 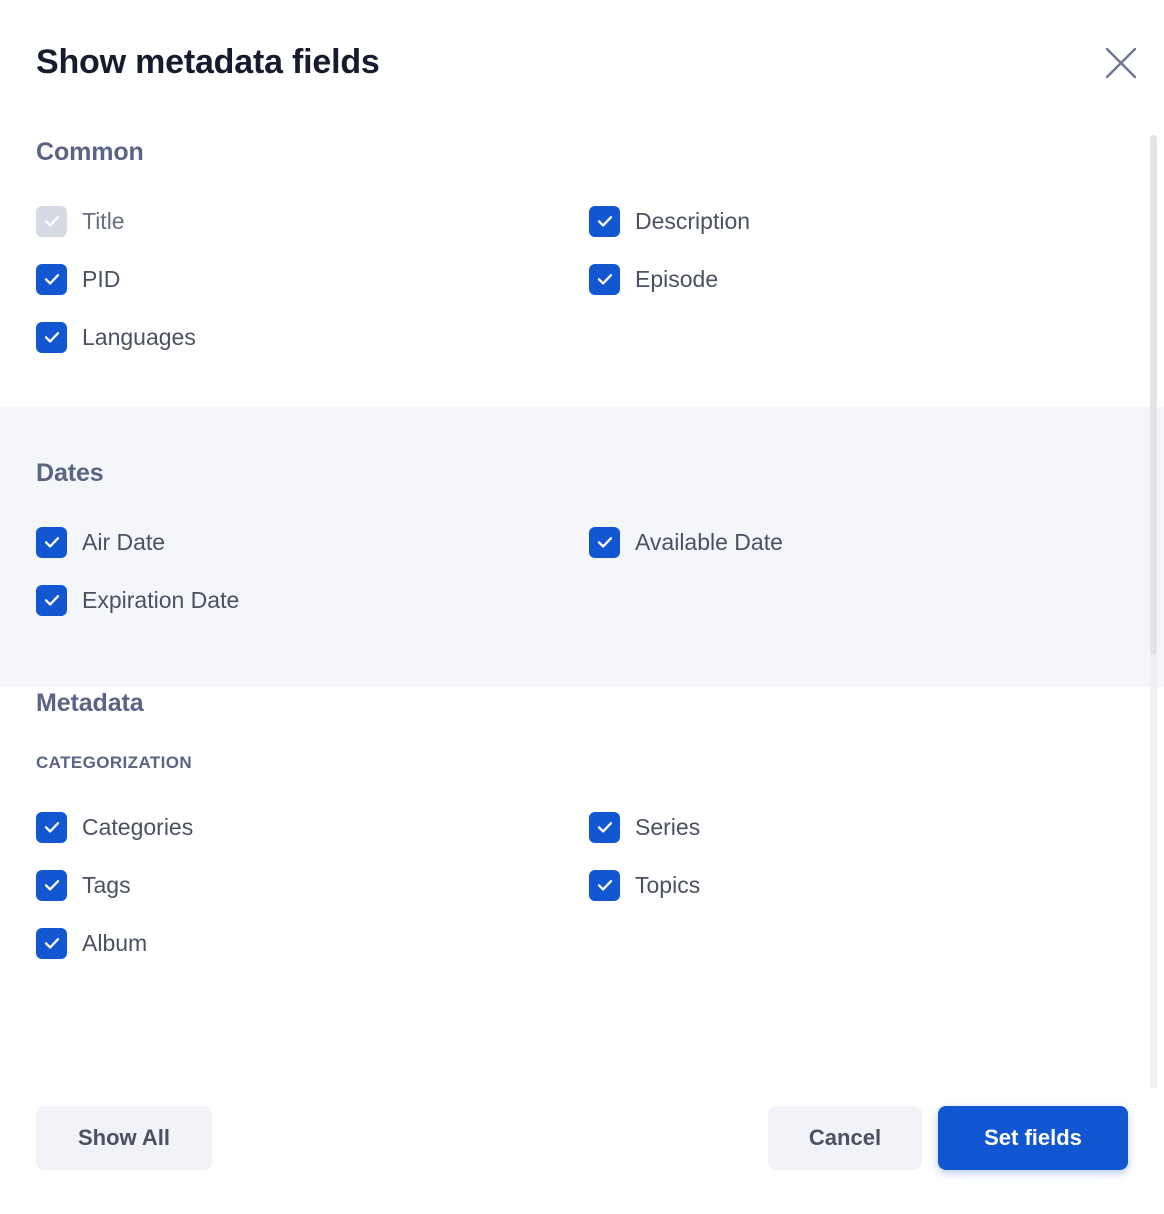 I want to click on field-row: Title, so click(x=312, y=221).